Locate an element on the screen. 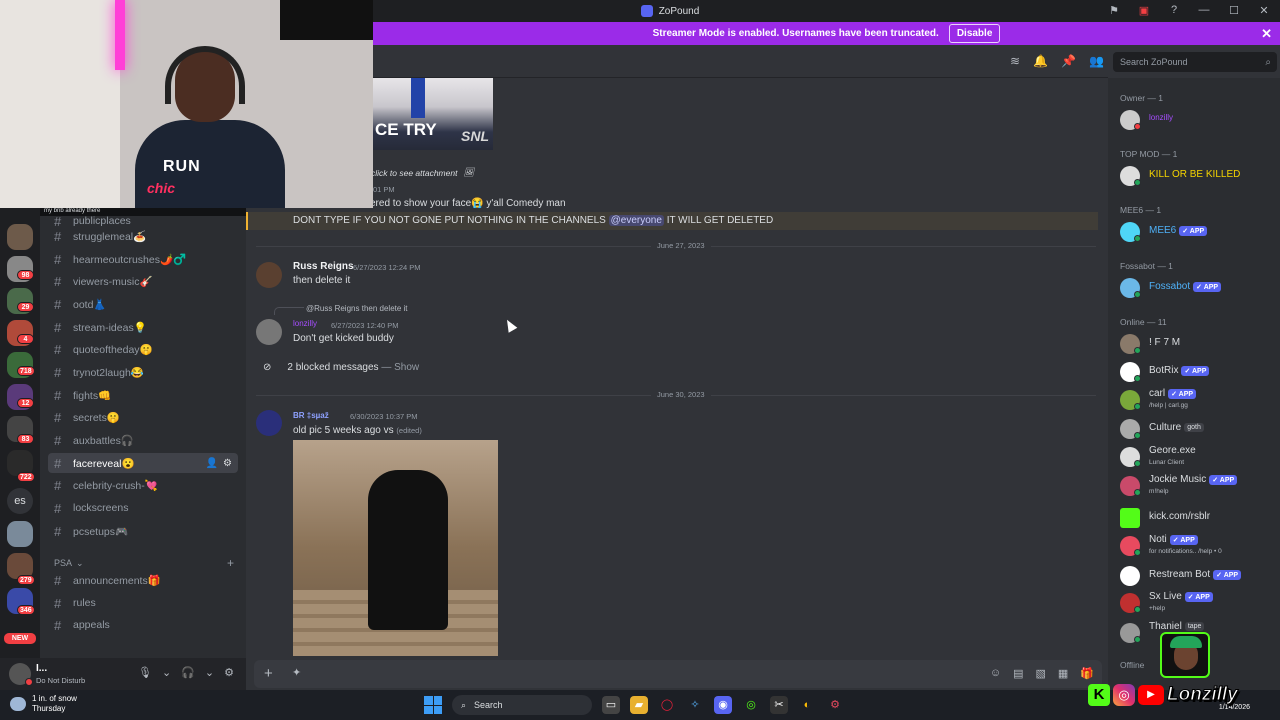 The height and width of the screenshot is (720, 1280). microphone-icon: 🎙 is located at coordinates (145, 672).